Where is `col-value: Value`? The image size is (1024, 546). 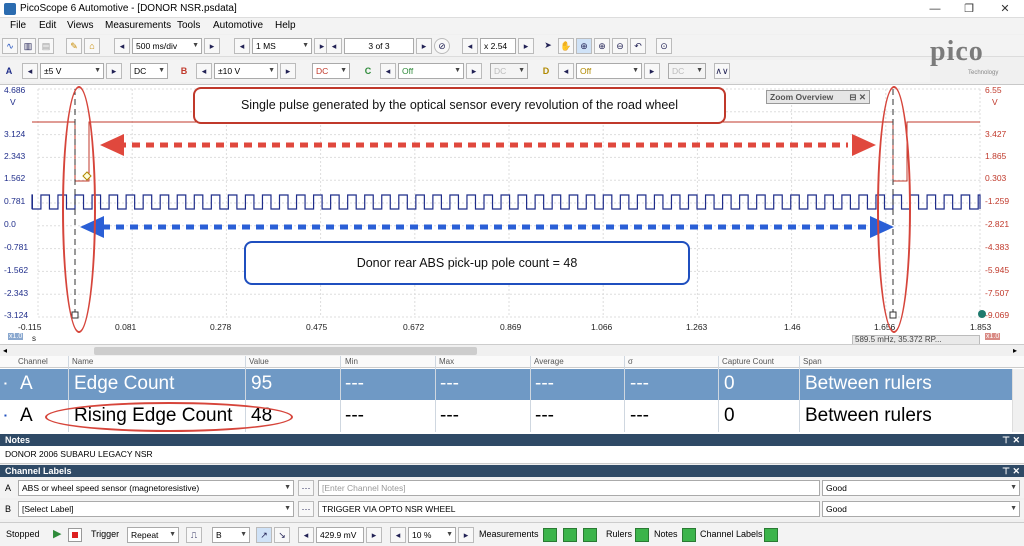 col-value: Value is located at coordinates (259, 361).